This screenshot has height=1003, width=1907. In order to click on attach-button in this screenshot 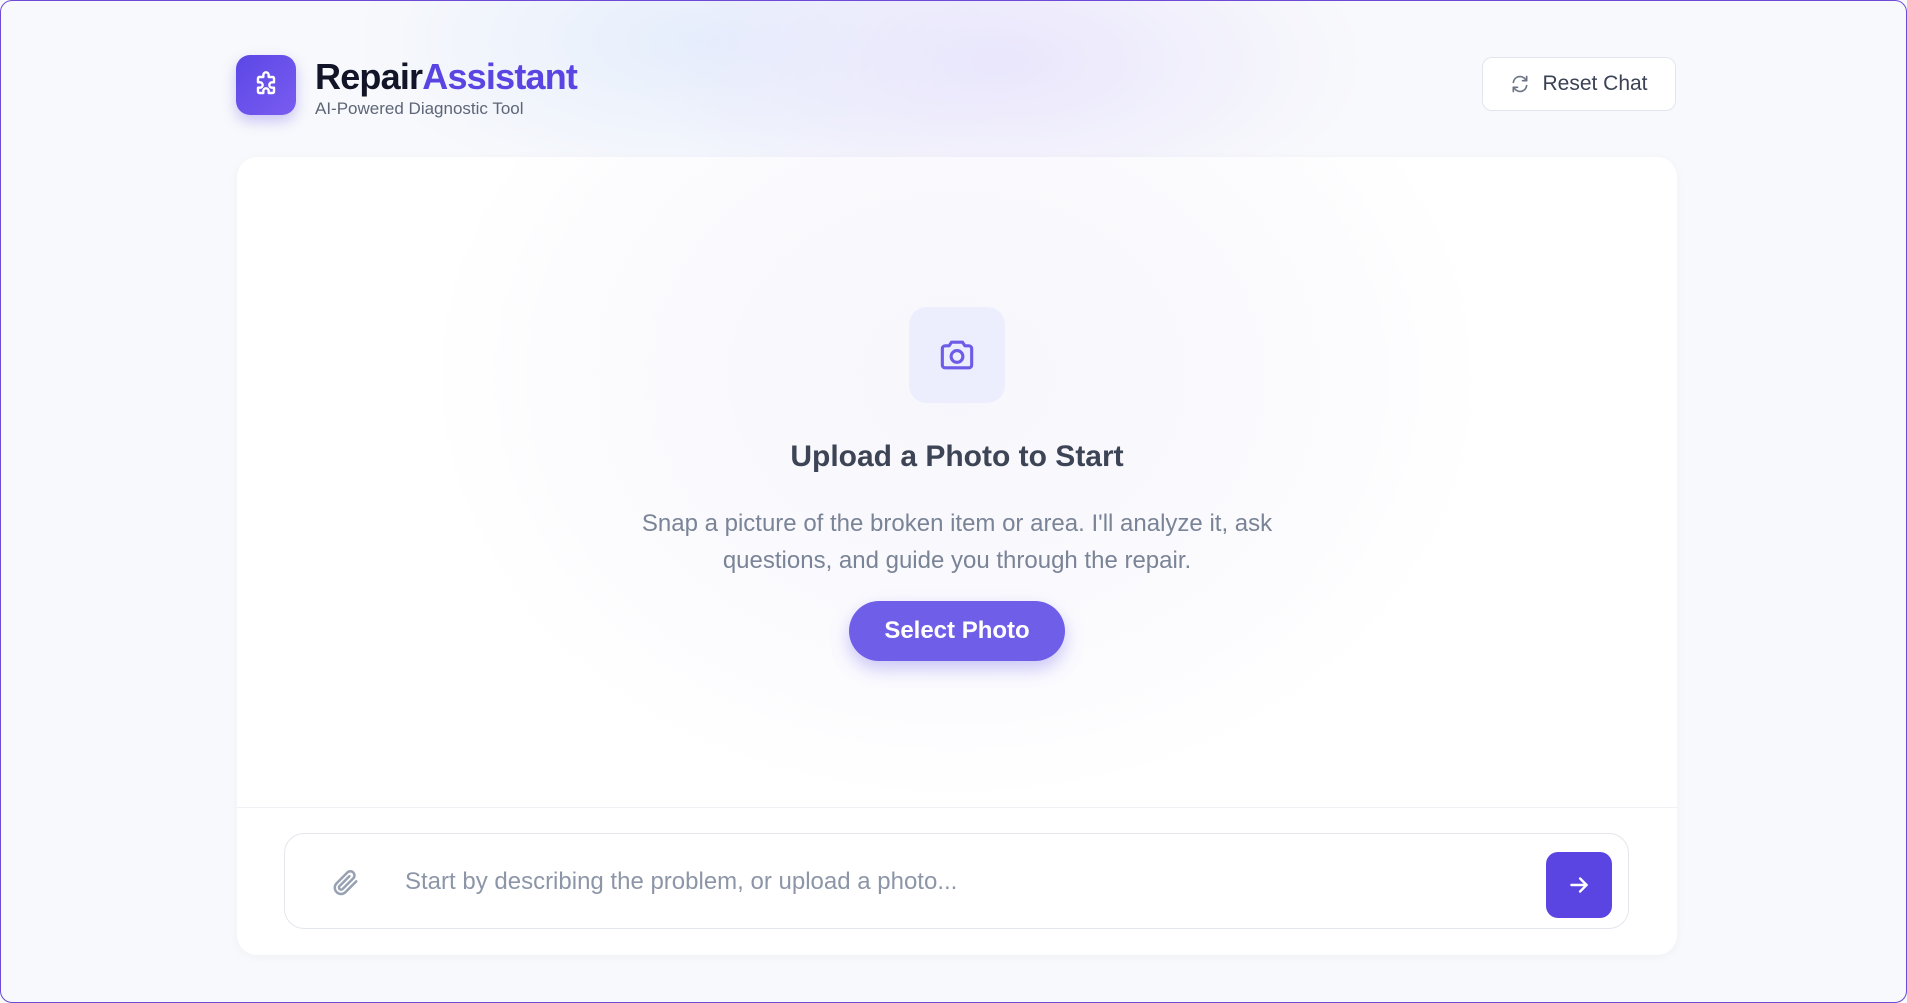, I will do `click(345, 882)`.